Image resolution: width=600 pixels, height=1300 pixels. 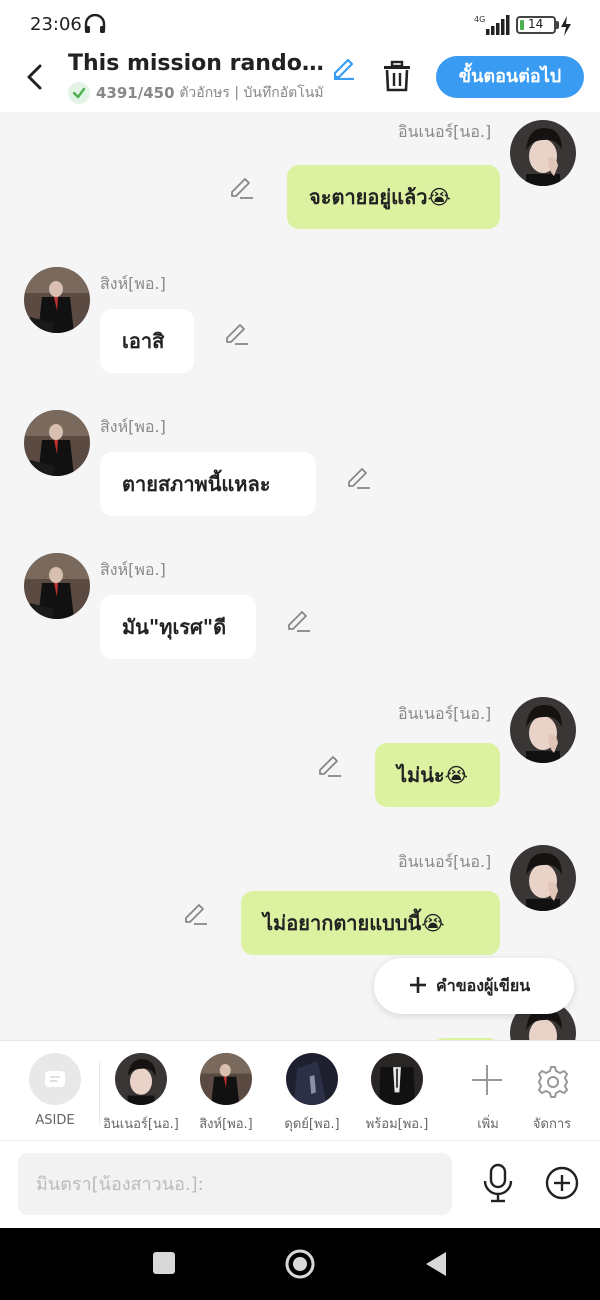 I want to click on avatar-dude, so click(x=312, y=1079).